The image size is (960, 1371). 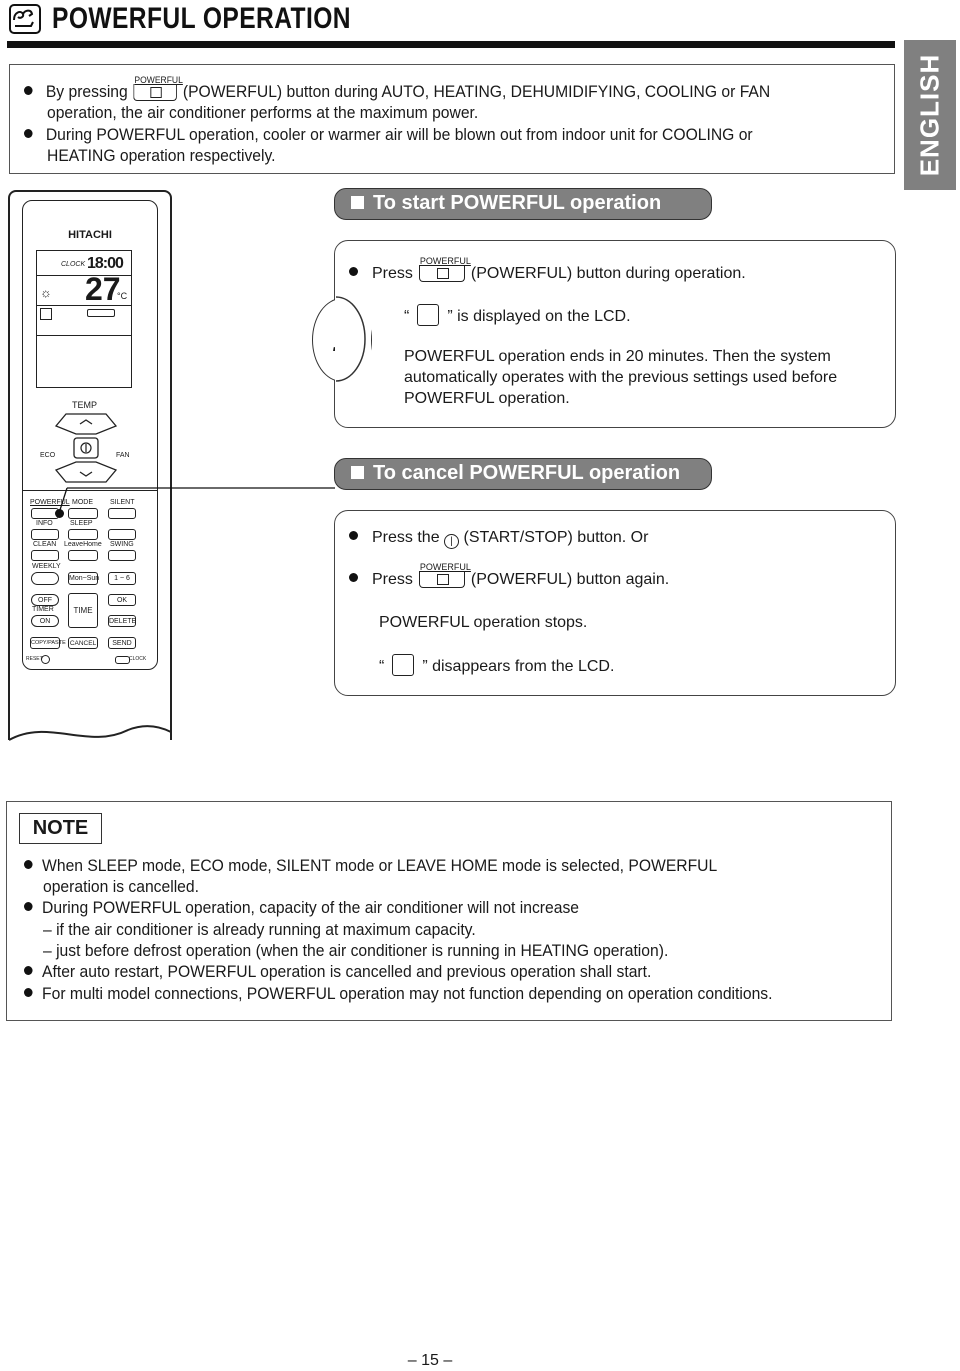 I want to click on ok-button: OK, so click(x=122, y=600).